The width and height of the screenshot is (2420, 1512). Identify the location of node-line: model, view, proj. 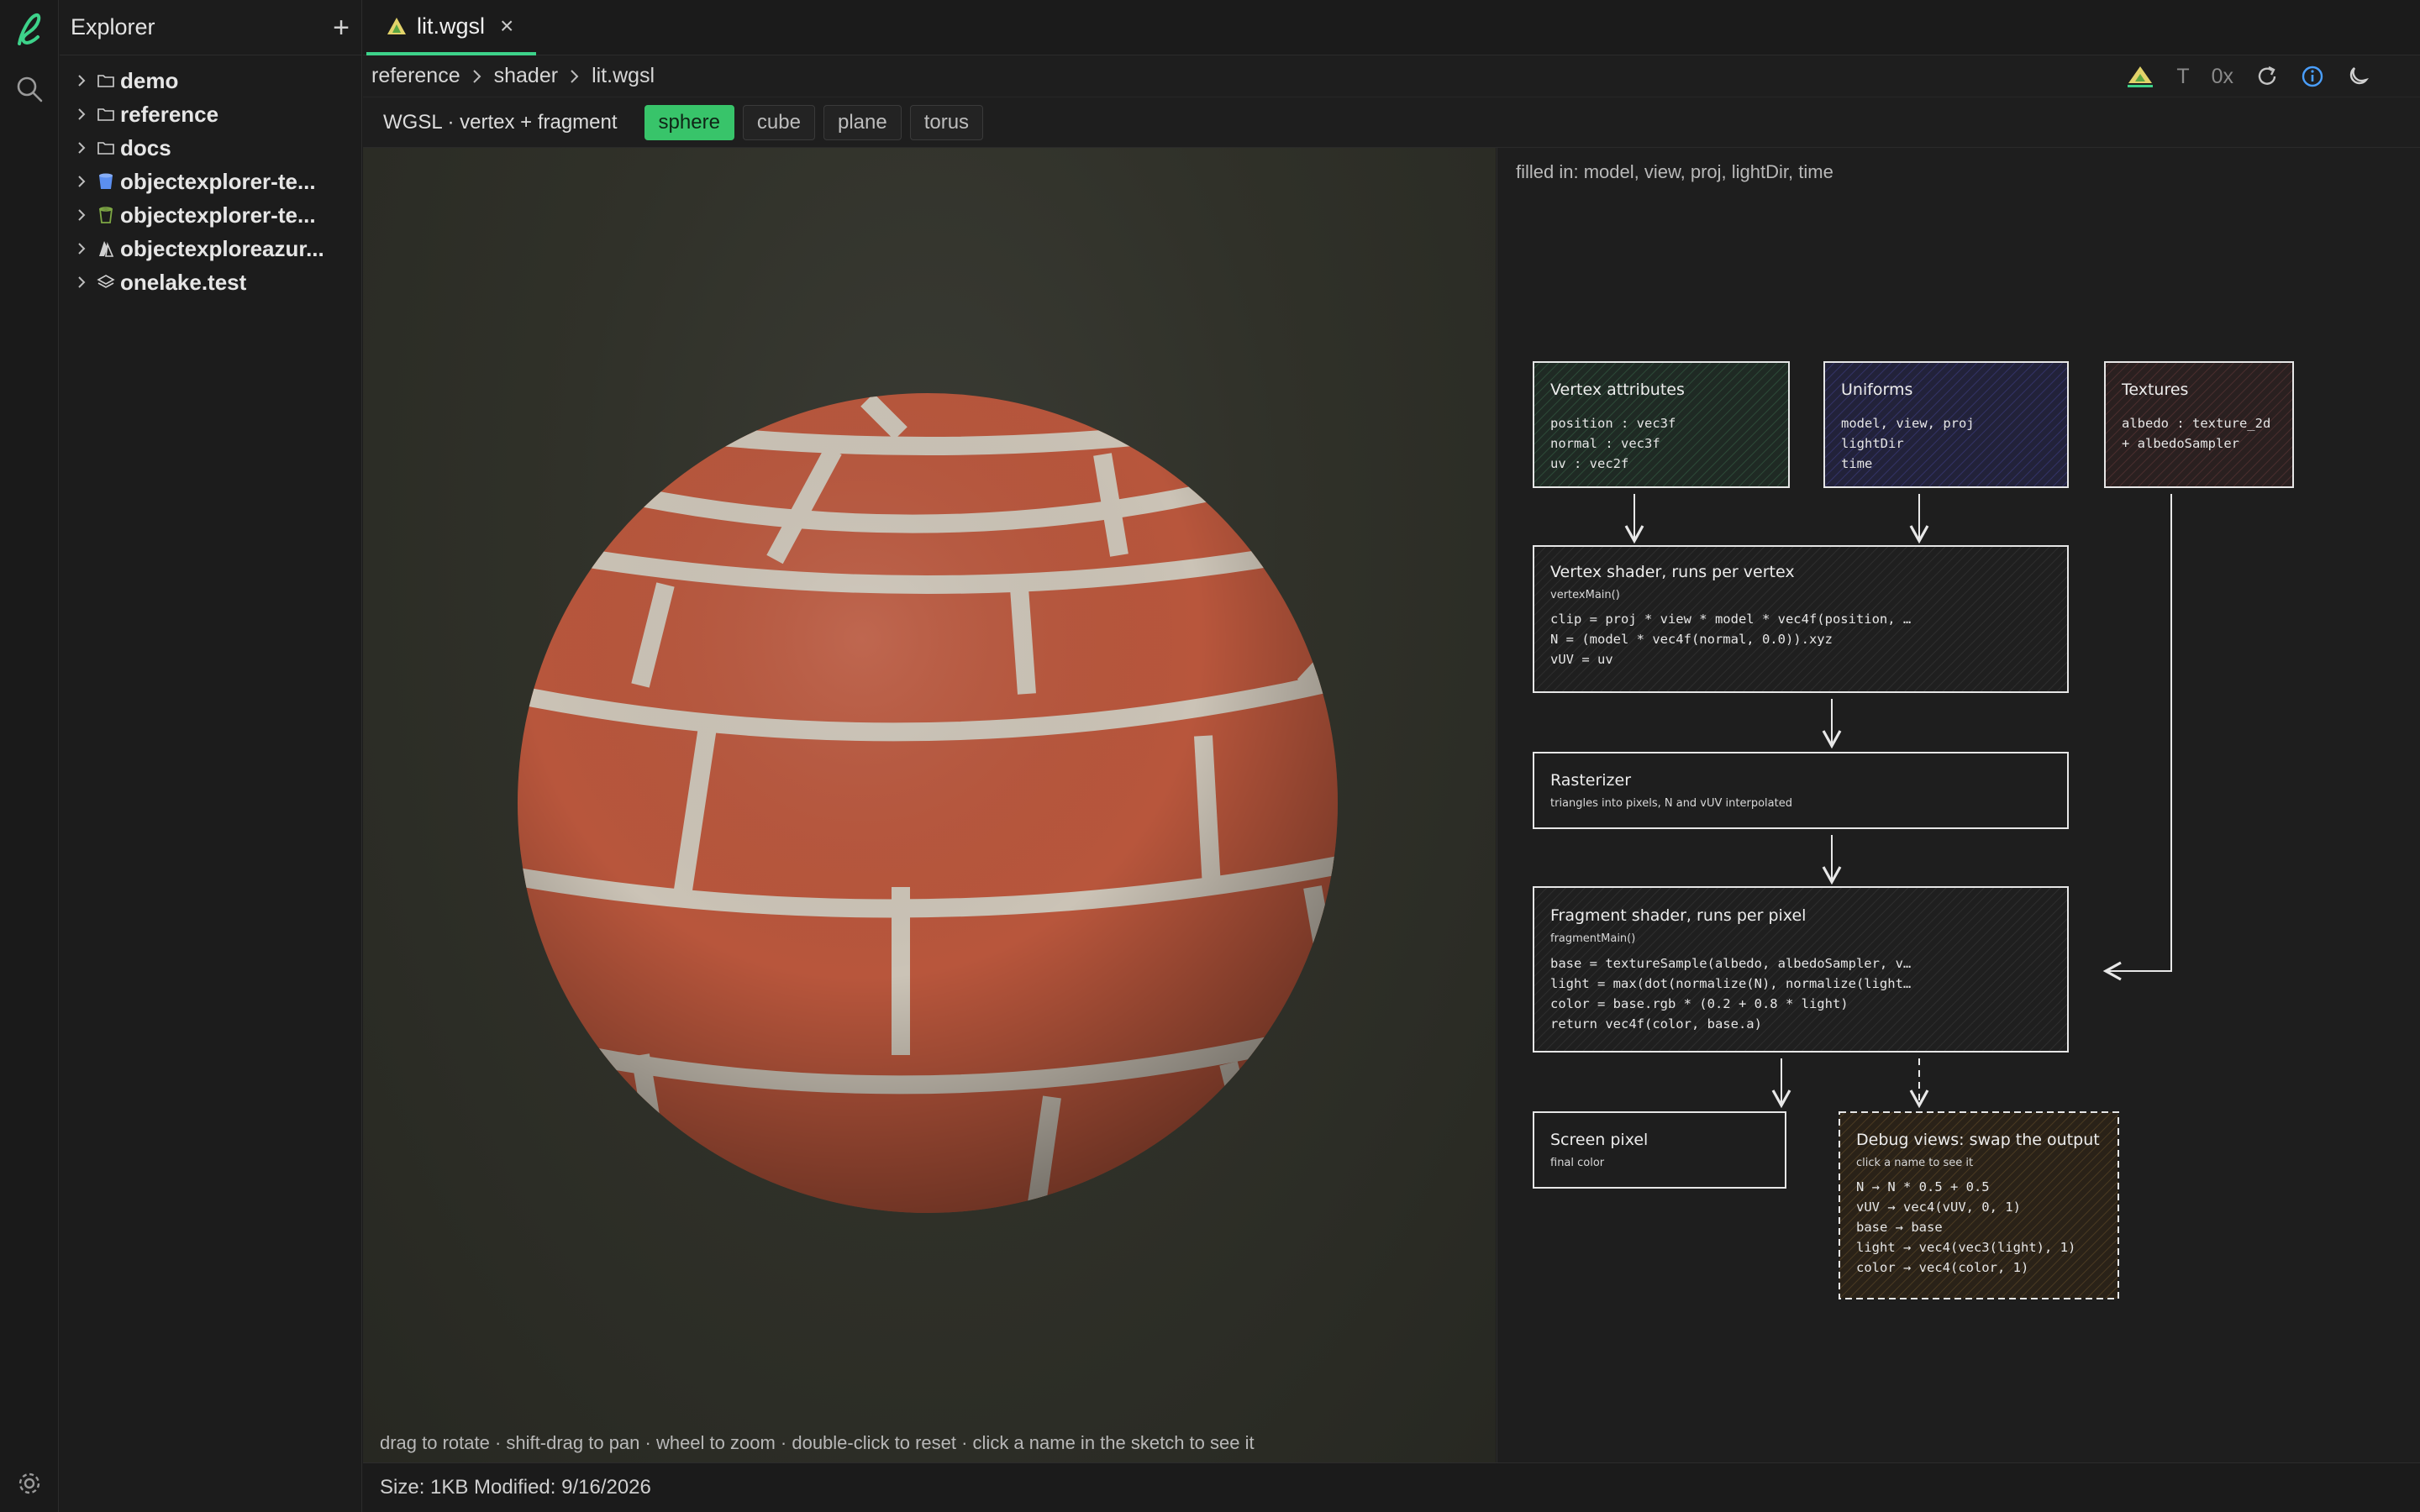
(1908, 423).